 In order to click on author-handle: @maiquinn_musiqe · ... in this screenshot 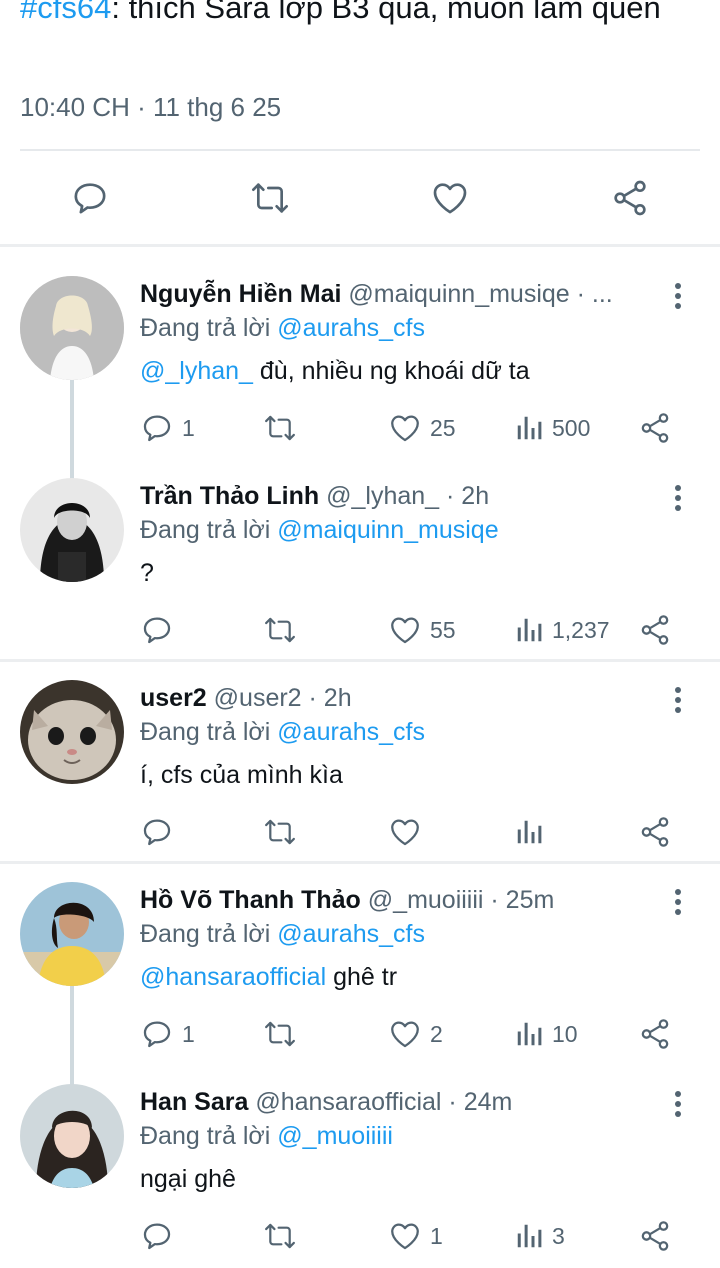, I will do `click(480, 294)`.